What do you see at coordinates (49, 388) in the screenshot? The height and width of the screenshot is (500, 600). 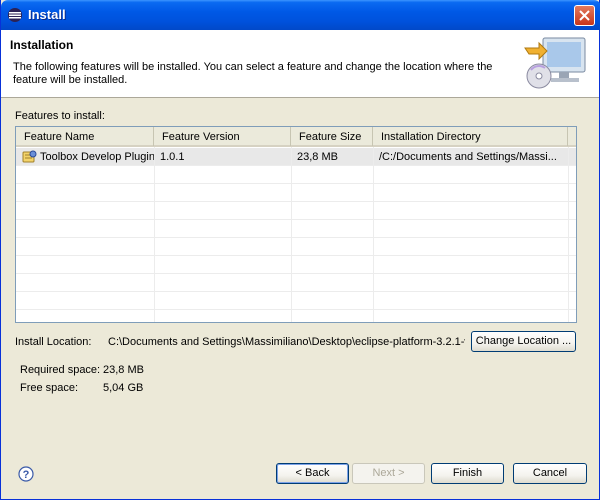 I see `free-space-label: Free space:` at bounding box center [49, 388].